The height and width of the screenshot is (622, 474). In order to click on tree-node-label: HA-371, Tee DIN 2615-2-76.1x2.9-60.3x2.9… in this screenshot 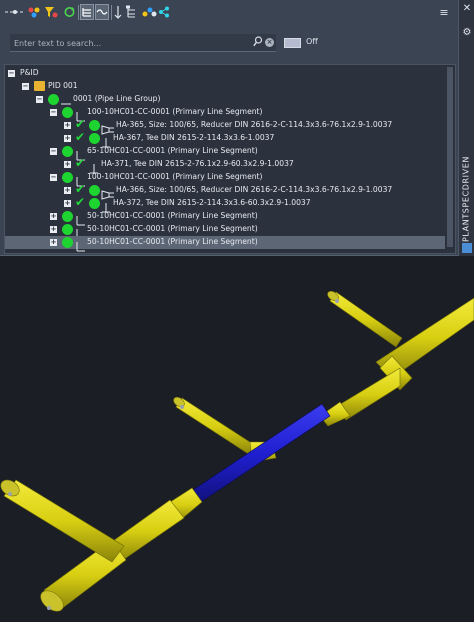, I will do `click(197, 163)`.